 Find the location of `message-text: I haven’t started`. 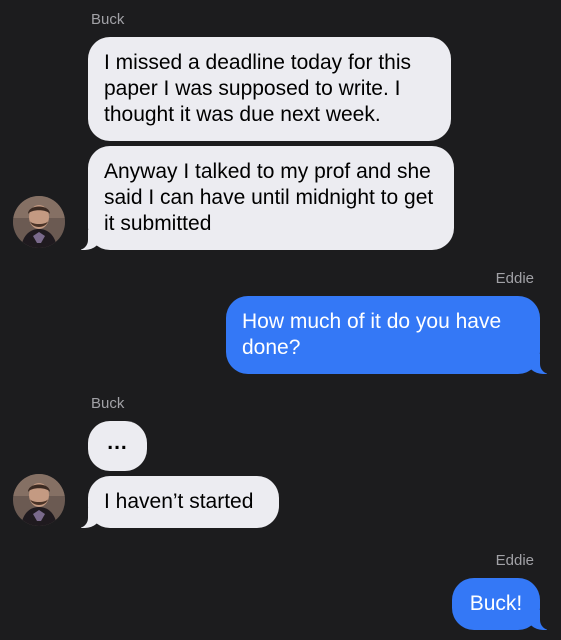

message-text: I haven’t started is located at coordinates (179, 501).